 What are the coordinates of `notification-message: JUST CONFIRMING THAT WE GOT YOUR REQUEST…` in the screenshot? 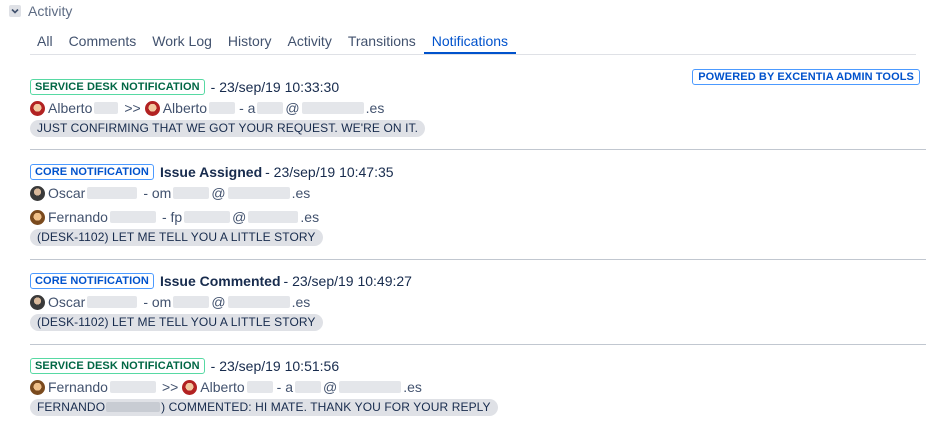 It's located at (228, 128).